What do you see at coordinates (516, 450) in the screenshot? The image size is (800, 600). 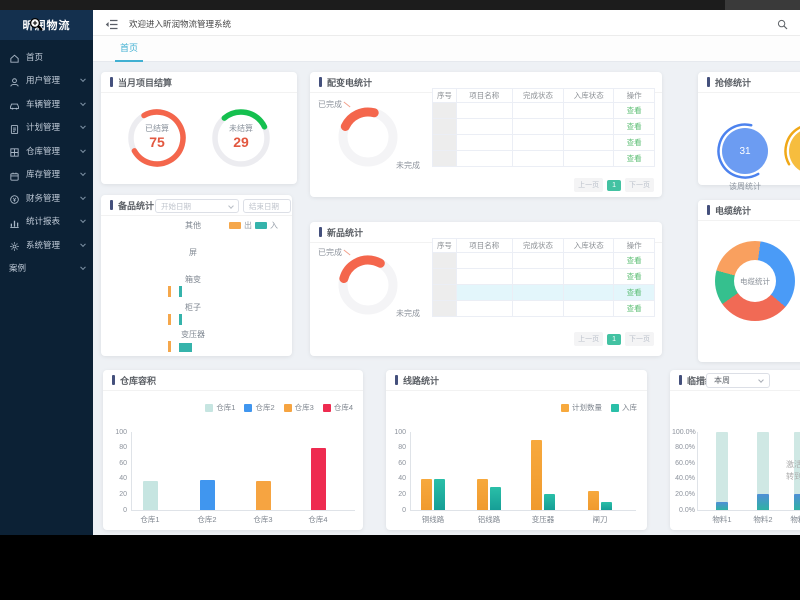 I see `lines-bar-chart: 计划数量 入库 0 20 40 60 80 100 铜线路 铝线路 变压器 闸刀` at bounding box center [516, 450].